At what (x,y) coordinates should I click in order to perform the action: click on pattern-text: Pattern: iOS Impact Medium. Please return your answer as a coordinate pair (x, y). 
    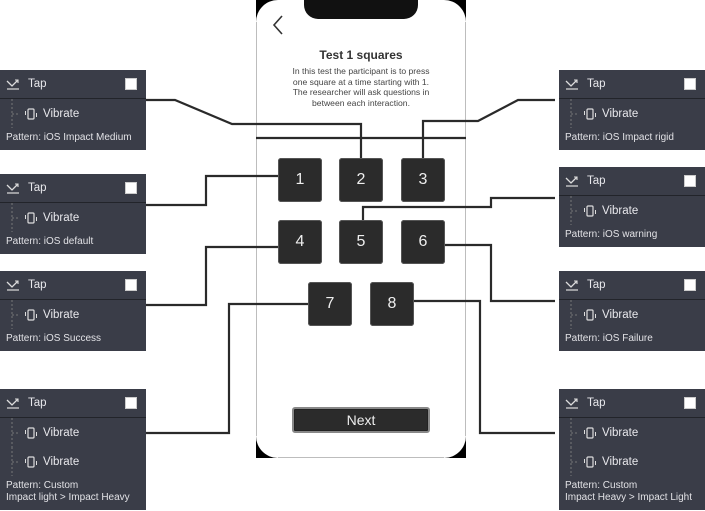
    Looking at the image, I should click on (73, 139).